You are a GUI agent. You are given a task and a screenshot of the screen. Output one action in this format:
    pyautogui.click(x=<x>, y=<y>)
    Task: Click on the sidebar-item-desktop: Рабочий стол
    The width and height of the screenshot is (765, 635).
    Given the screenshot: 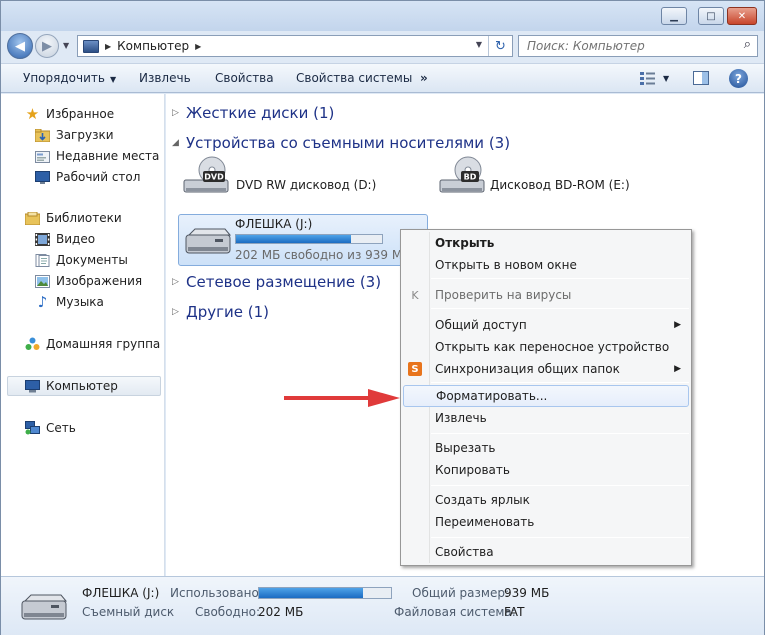 What is the action you would take?
    pyautogui.click(x=82, y=177)
    